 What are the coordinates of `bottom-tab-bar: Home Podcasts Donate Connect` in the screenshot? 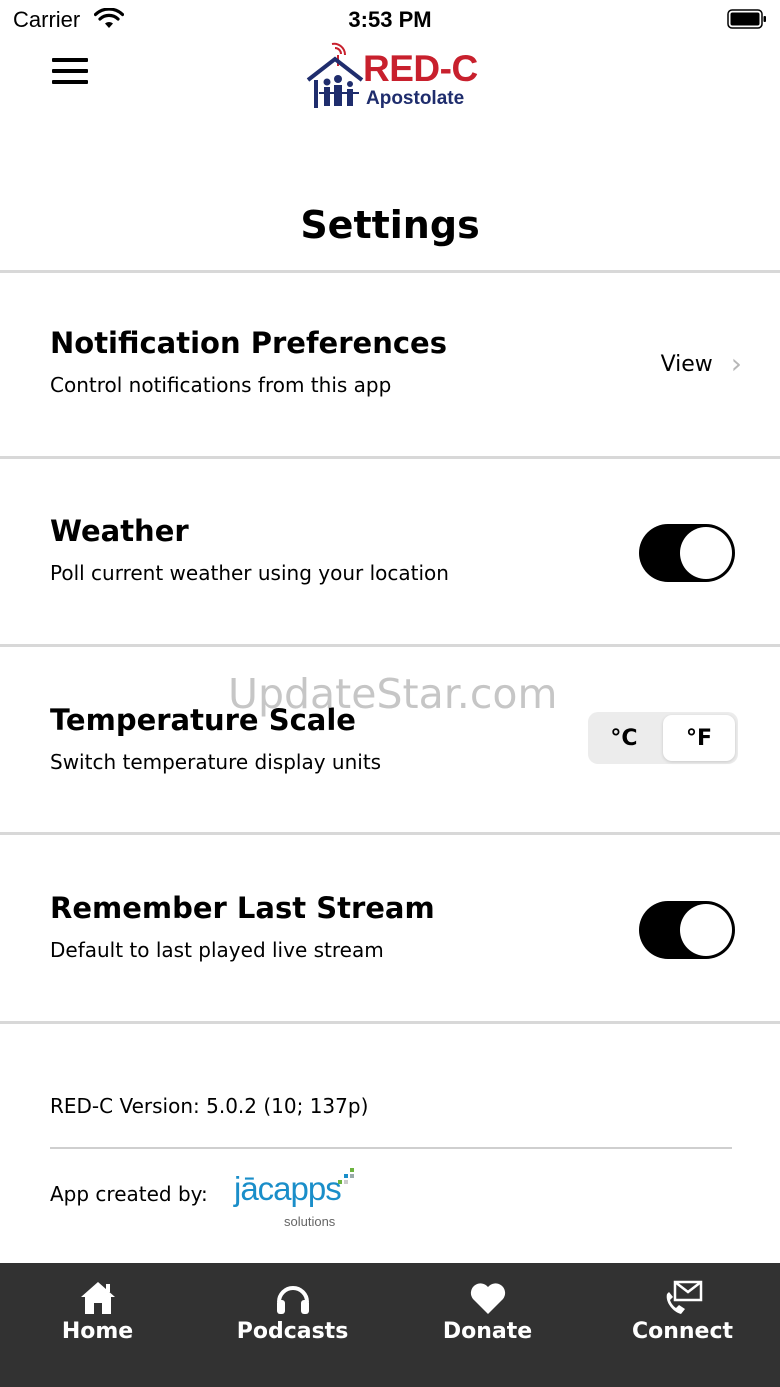 It's located at (390, 1325).